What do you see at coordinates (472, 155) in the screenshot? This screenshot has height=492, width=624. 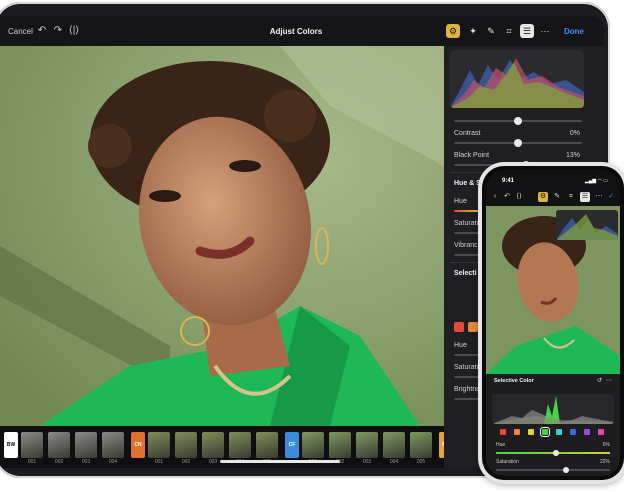 I see `black-point-label: Black Point` at bounding box center [472, 155].